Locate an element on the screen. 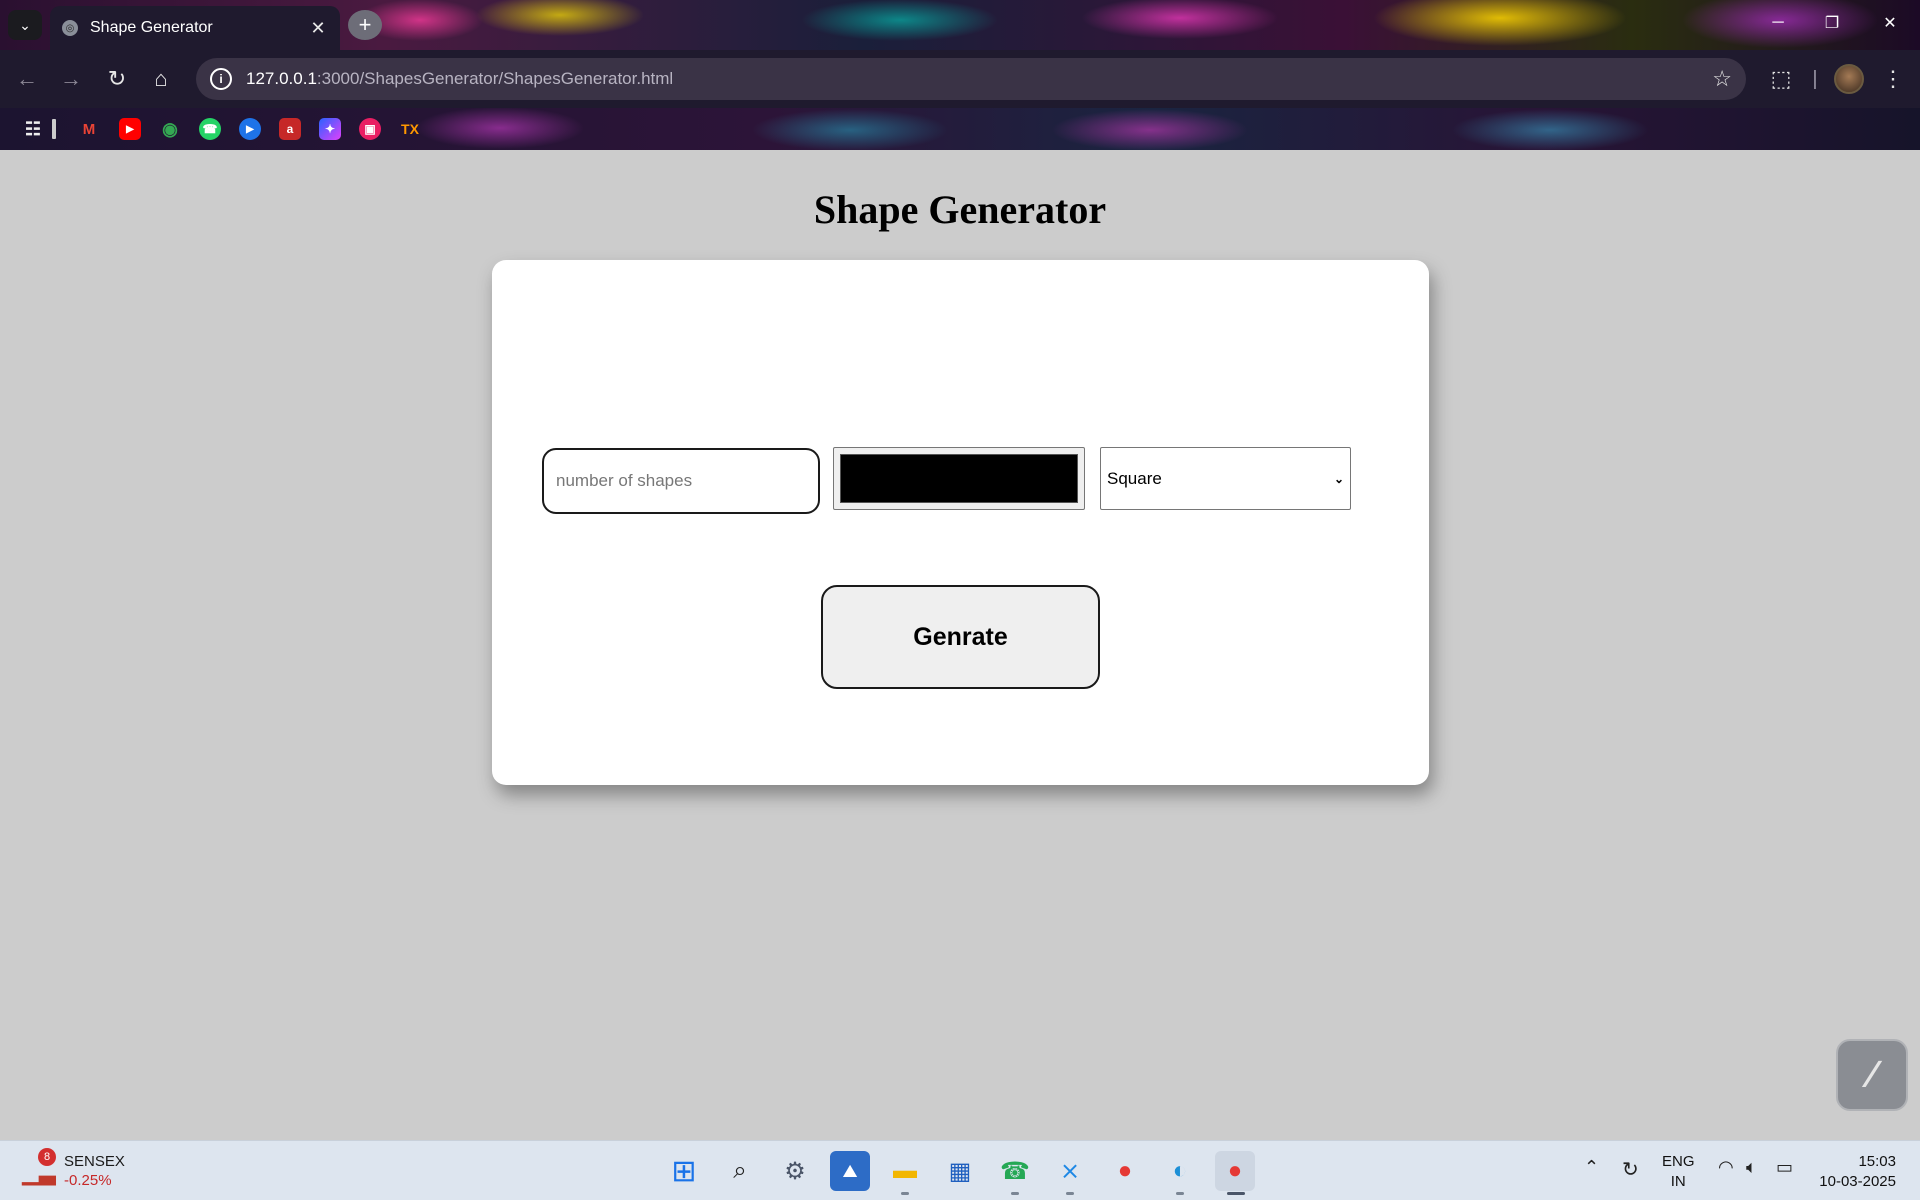 This screenshot has width=1920, height=1200. store-icon: ▦ is located at coordinates (960, 1171).